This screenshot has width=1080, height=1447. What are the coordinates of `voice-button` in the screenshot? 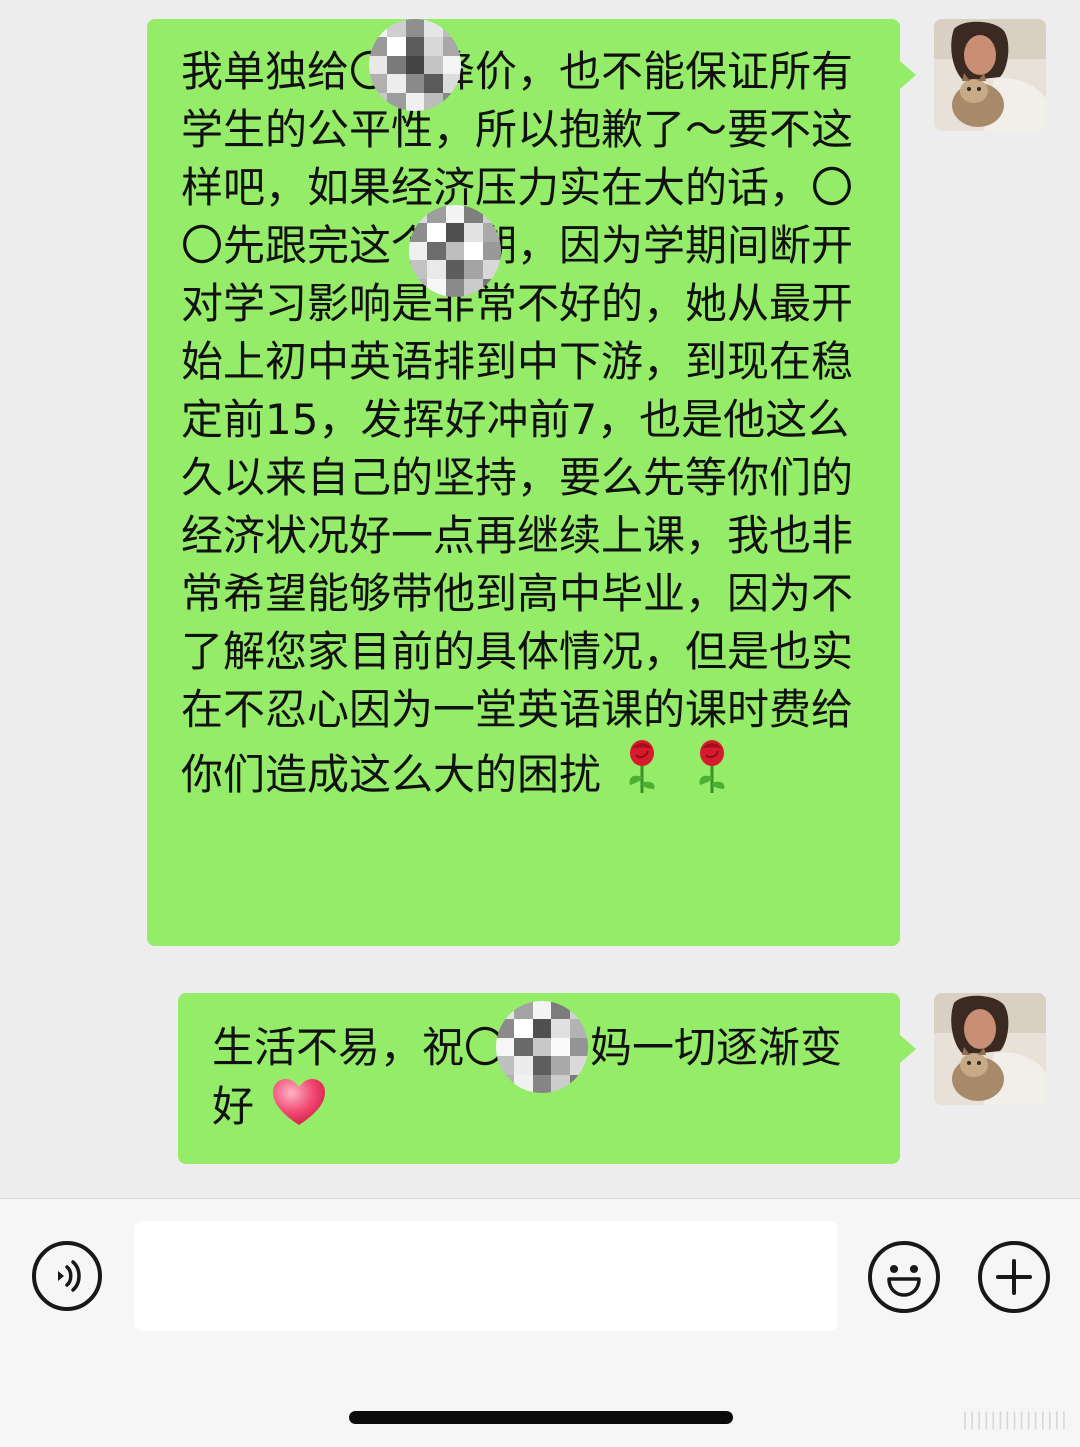 It's located at (67, 1276).